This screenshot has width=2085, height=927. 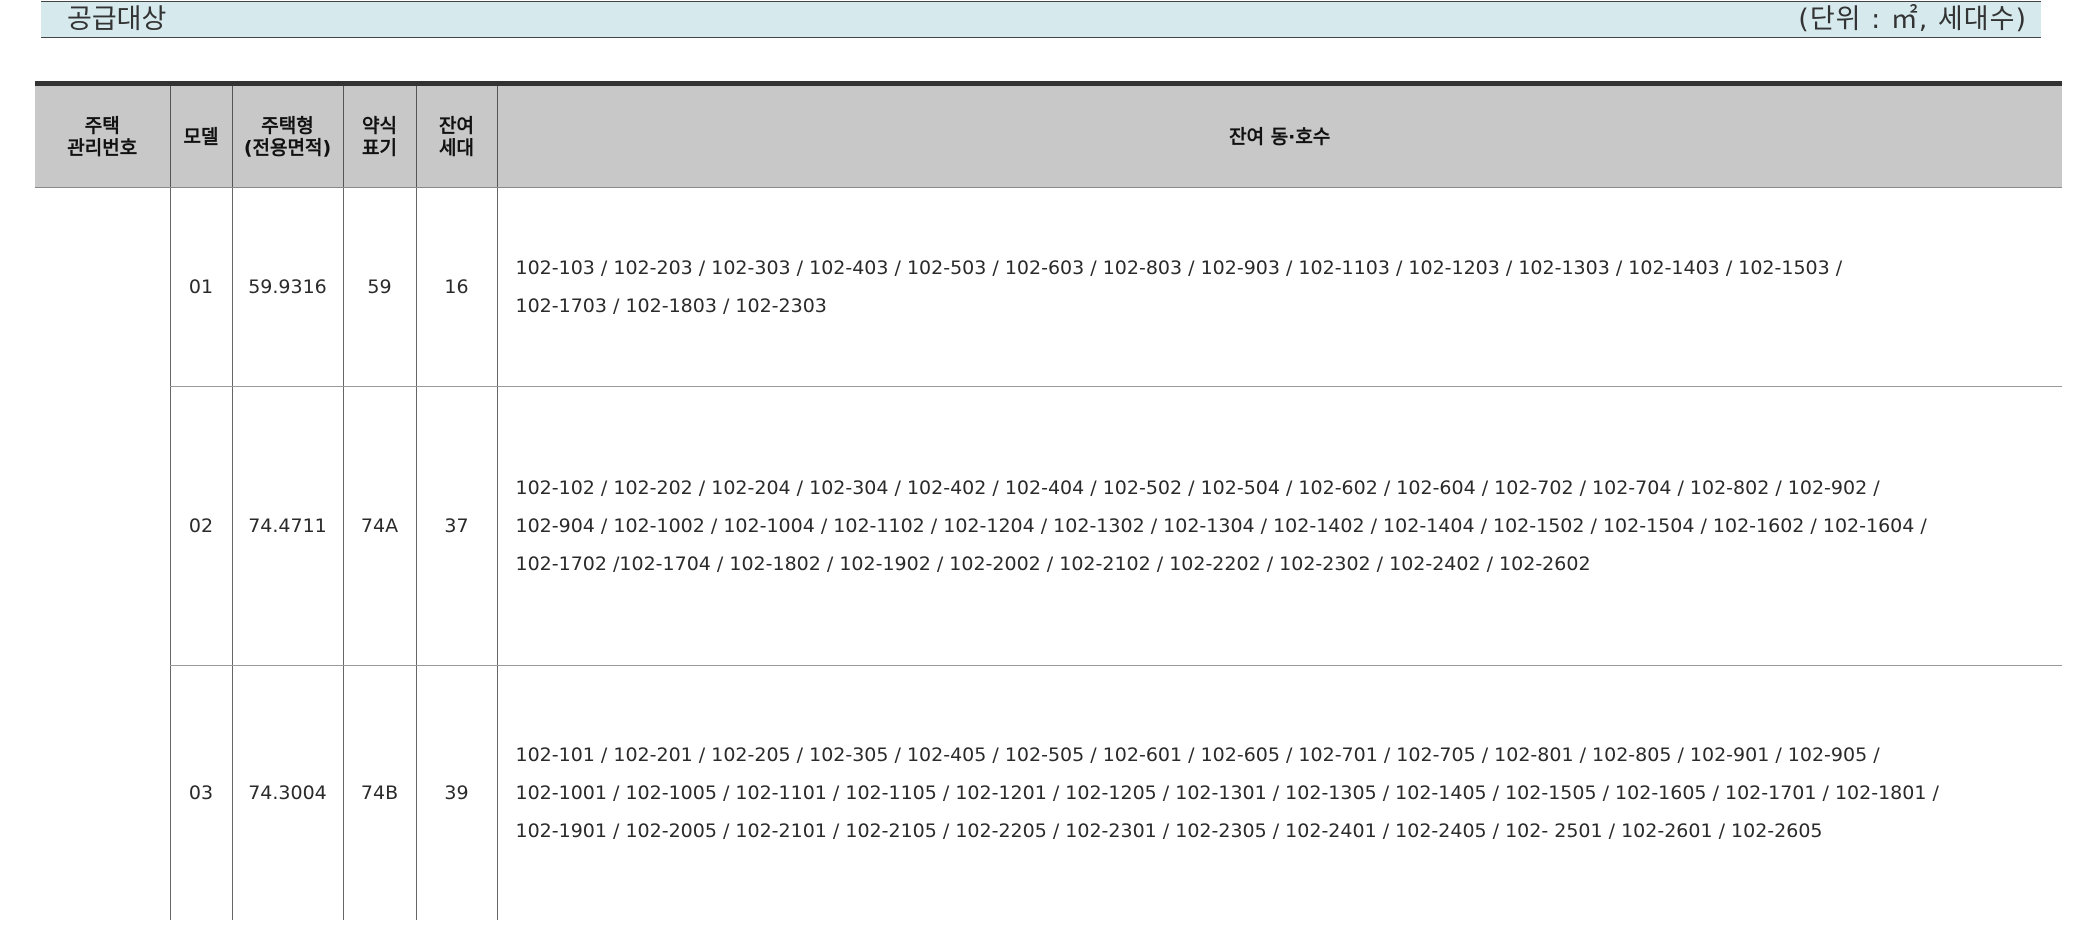 I want to click on header-mgmt-no: 주택 관리번호, so click(x=102, y=134).